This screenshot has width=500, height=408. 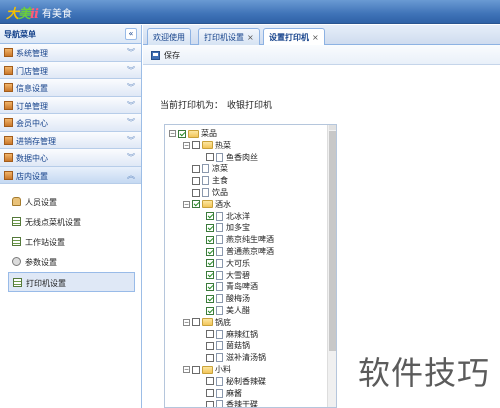 What do you see at coordinates (227, 157) in the screenshot?
I see `tree-node: 鱼香肉丝` at bounding box center [227, 157].